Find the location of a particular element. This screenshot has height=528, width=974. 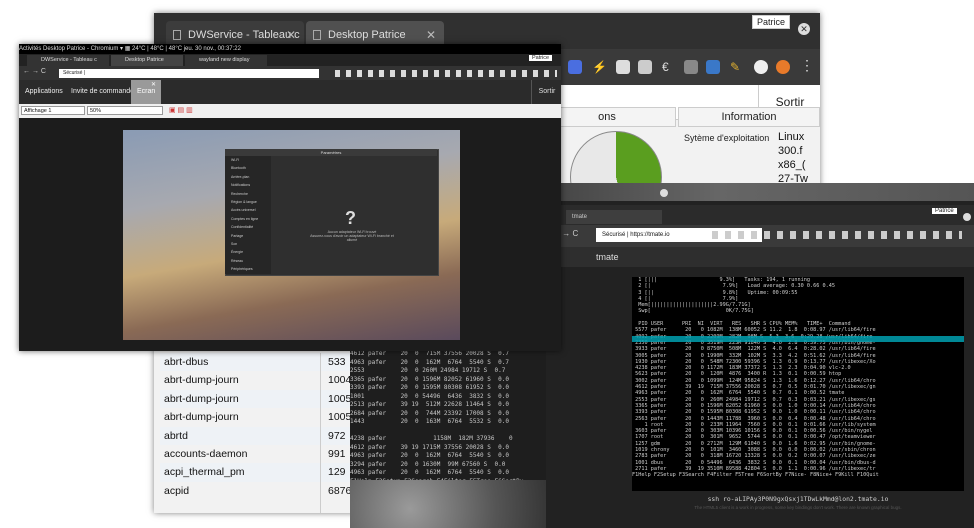

zoom-select: 50% is located at coordinates (125, 110).